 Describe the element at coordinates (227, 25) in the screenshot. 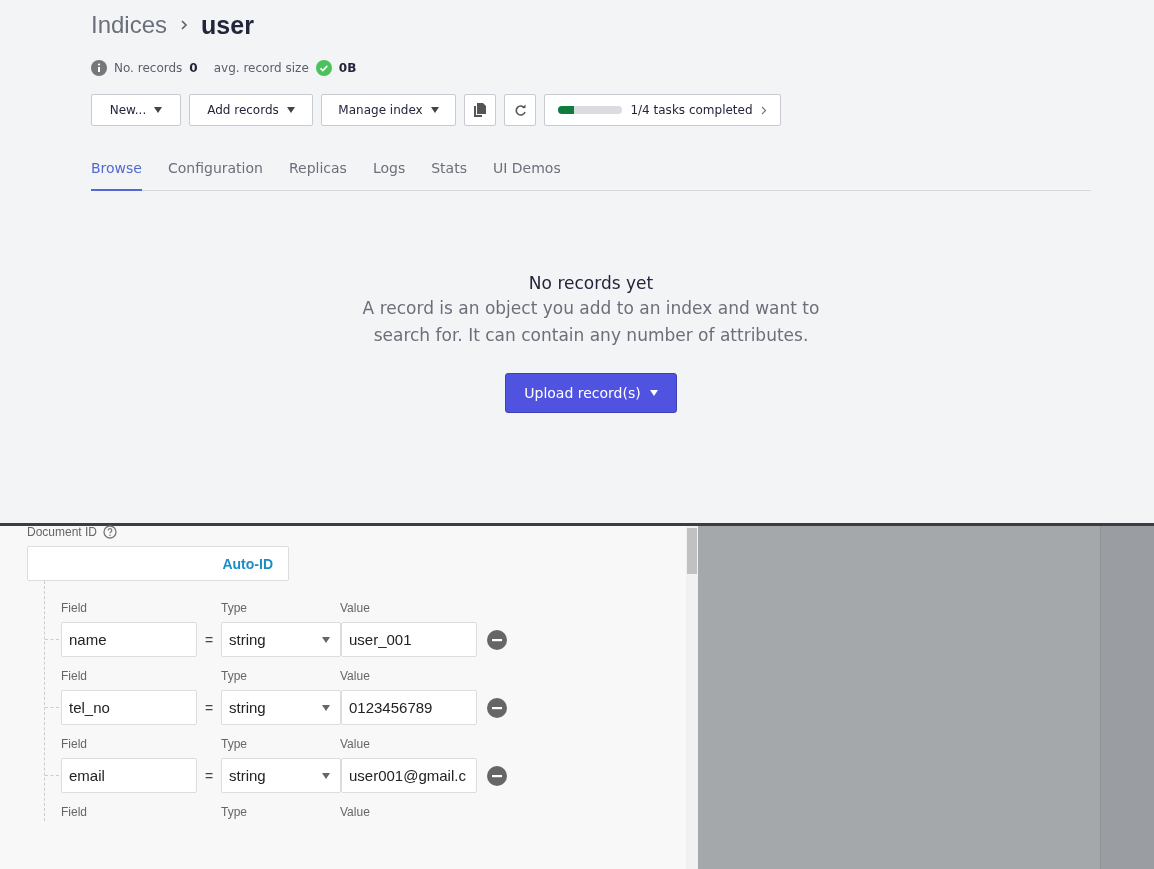

I see `page-title: user` at that location.